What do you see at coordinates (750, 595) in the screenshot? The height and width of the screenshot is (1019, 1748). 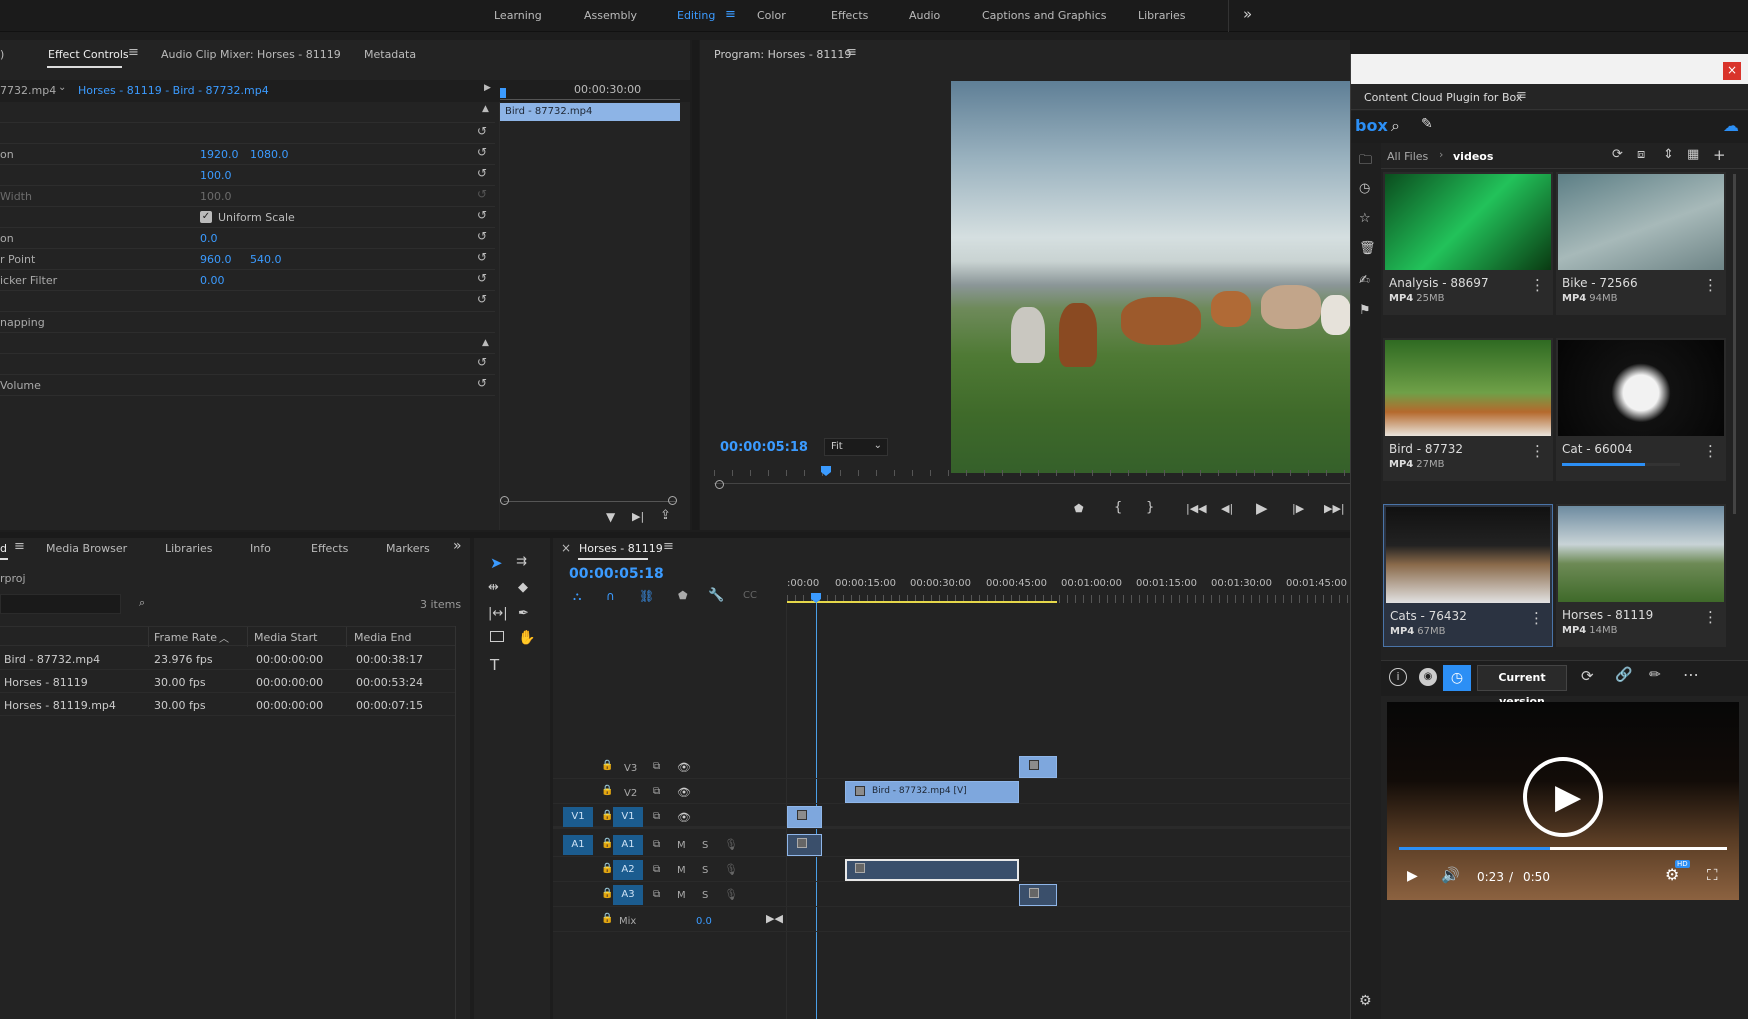 I see `captions-icon: CC` at bounding box center [750, 595].